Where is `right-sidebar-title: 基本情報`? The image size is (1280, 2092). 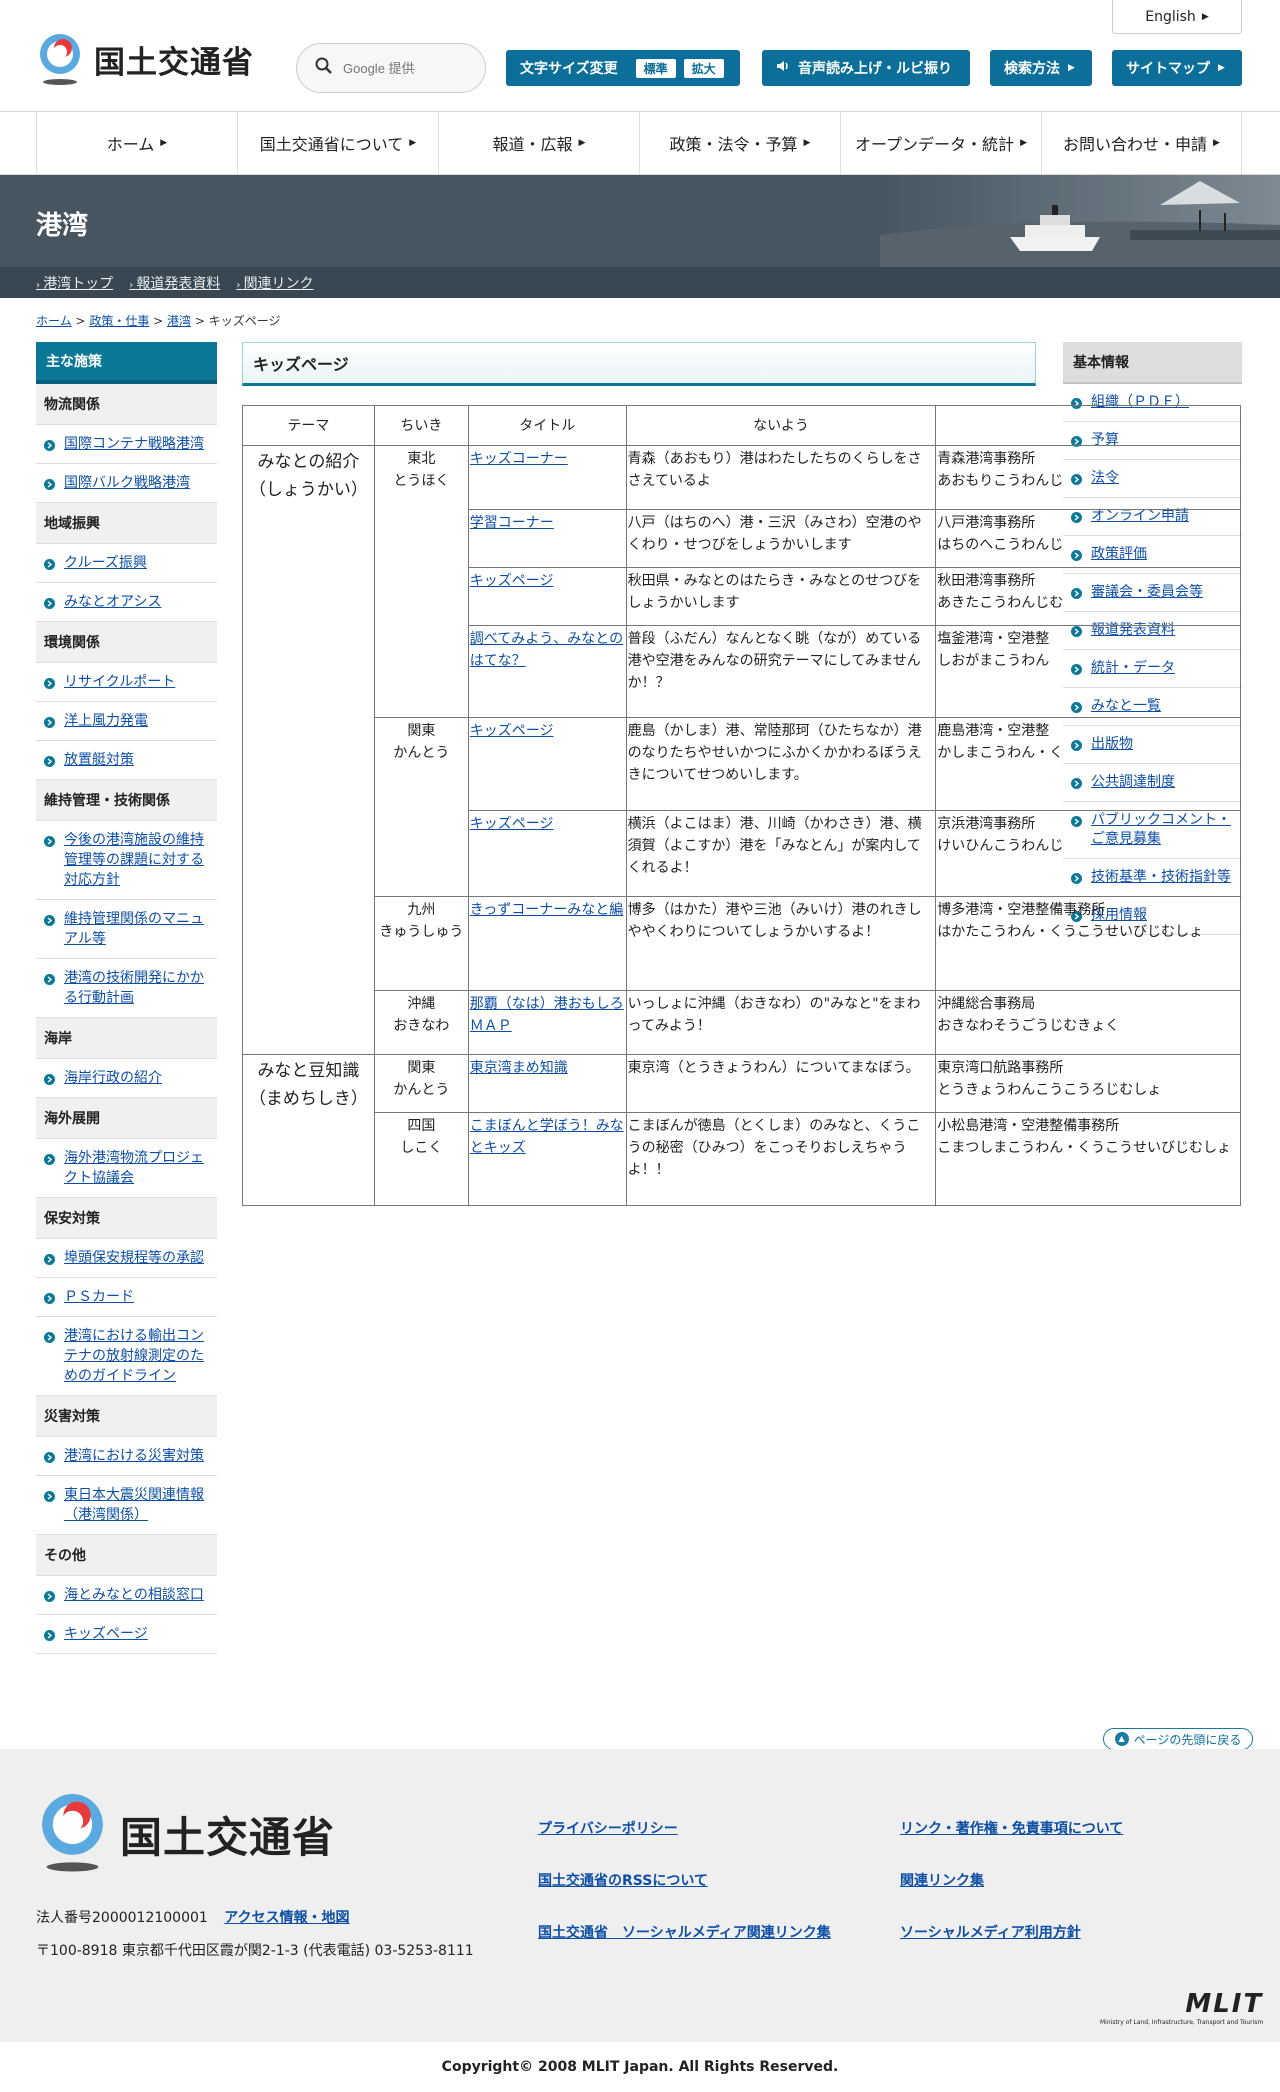 right-sidebar-title: 基本情報 is located at coordinates (1152, 363).